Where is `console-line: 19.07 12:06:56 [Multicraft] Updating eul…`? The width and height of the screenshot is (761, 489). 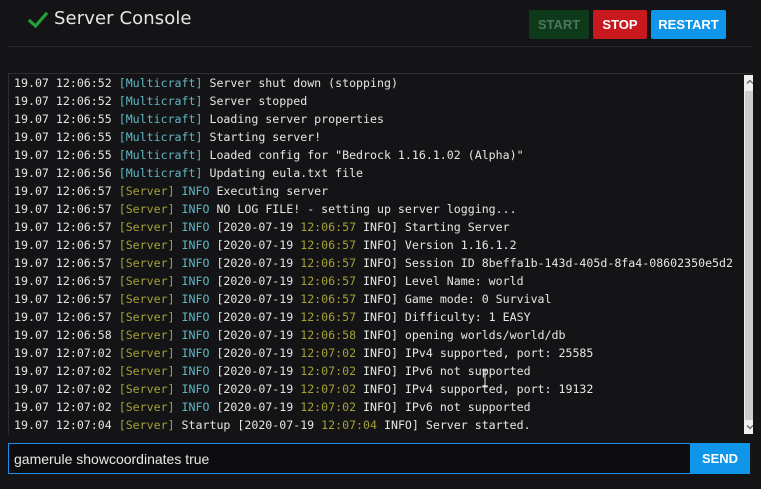
console-line: 19.07 12:06:56 [Multicraft] Updating eul… is located at coordinates (375, 173).